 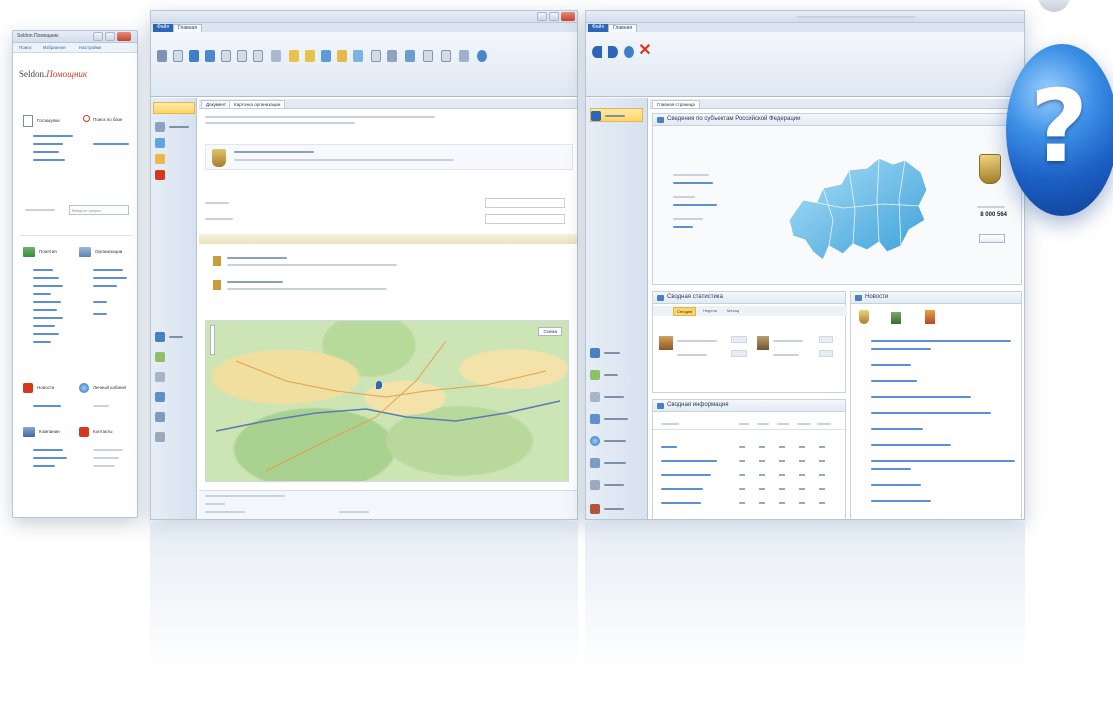 I want to click on tab-organization-card: Карточка организации, so click(x=257, y=104).